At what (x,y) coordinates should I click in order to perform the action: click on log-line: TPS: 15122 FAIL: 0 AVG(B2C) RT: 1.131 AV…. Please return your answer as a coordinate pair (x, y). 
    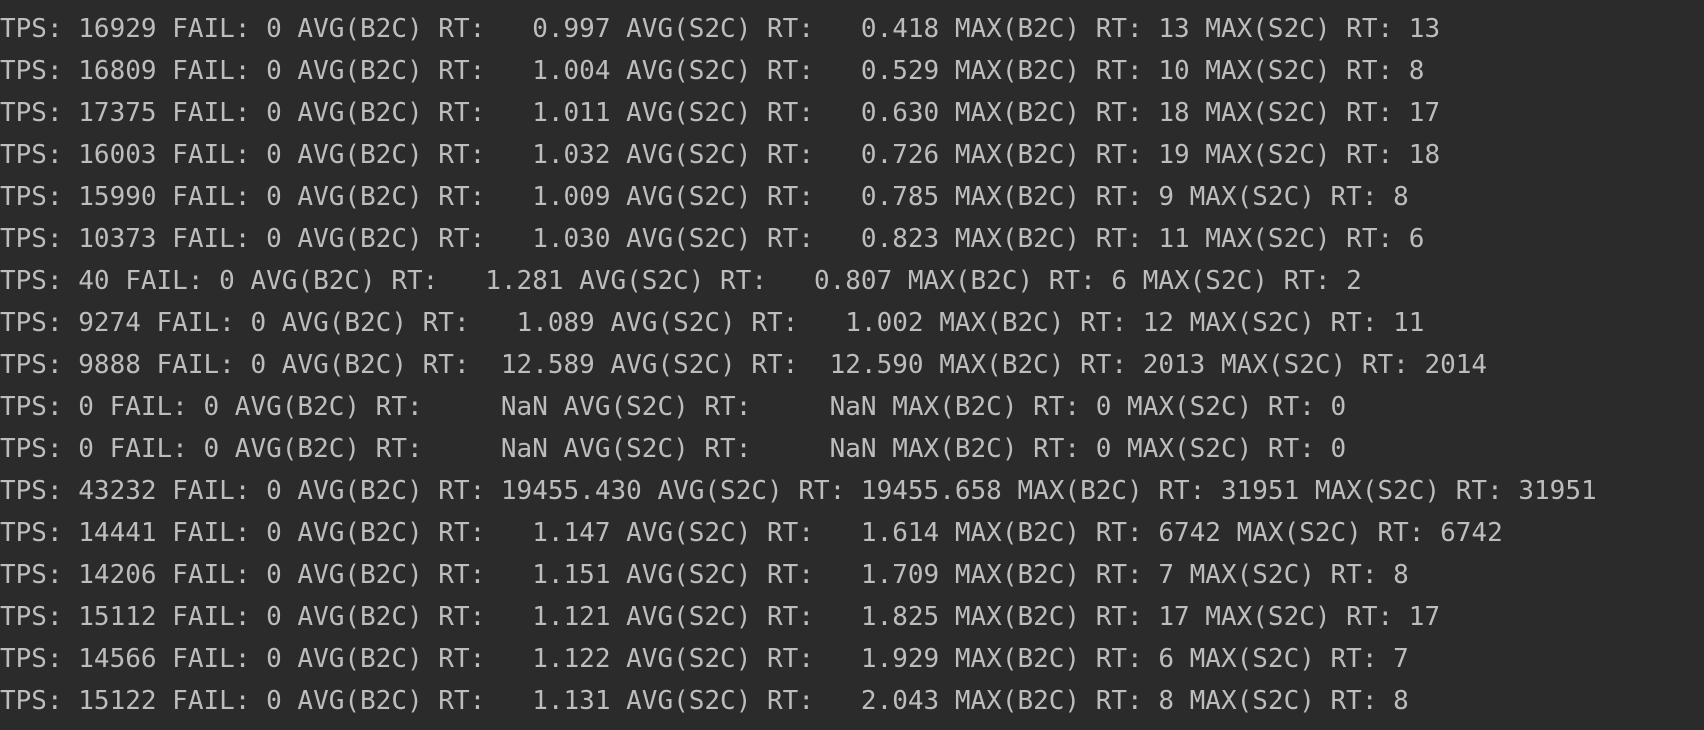
    Looking at the image, I should click on (704, 701).